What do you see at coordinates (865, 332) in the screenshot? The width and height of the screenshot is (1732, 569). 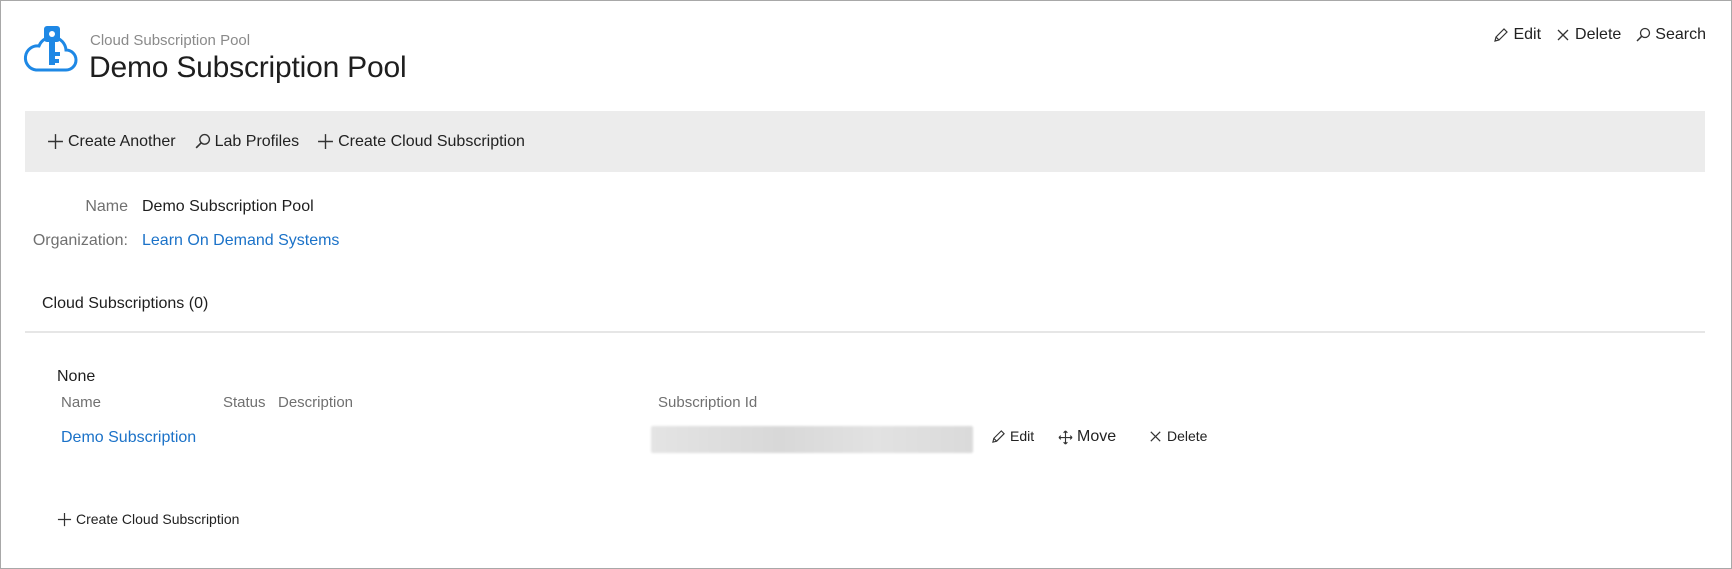 I see `section-divider` at bounding box center [865, 332].